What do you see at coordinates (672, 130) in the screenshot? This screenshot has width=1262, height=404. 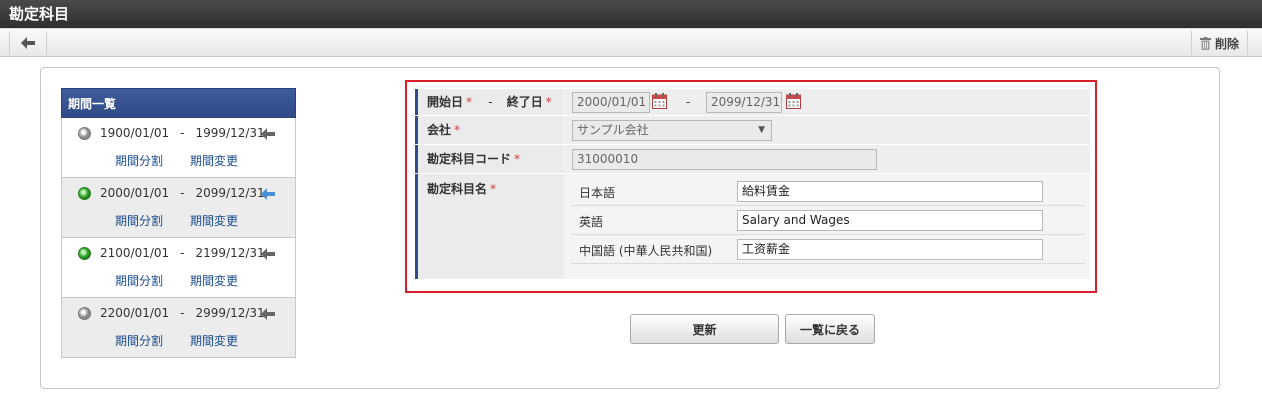 I see `company-select: サンプル会社 ▼` at bounding box center [672, 130].